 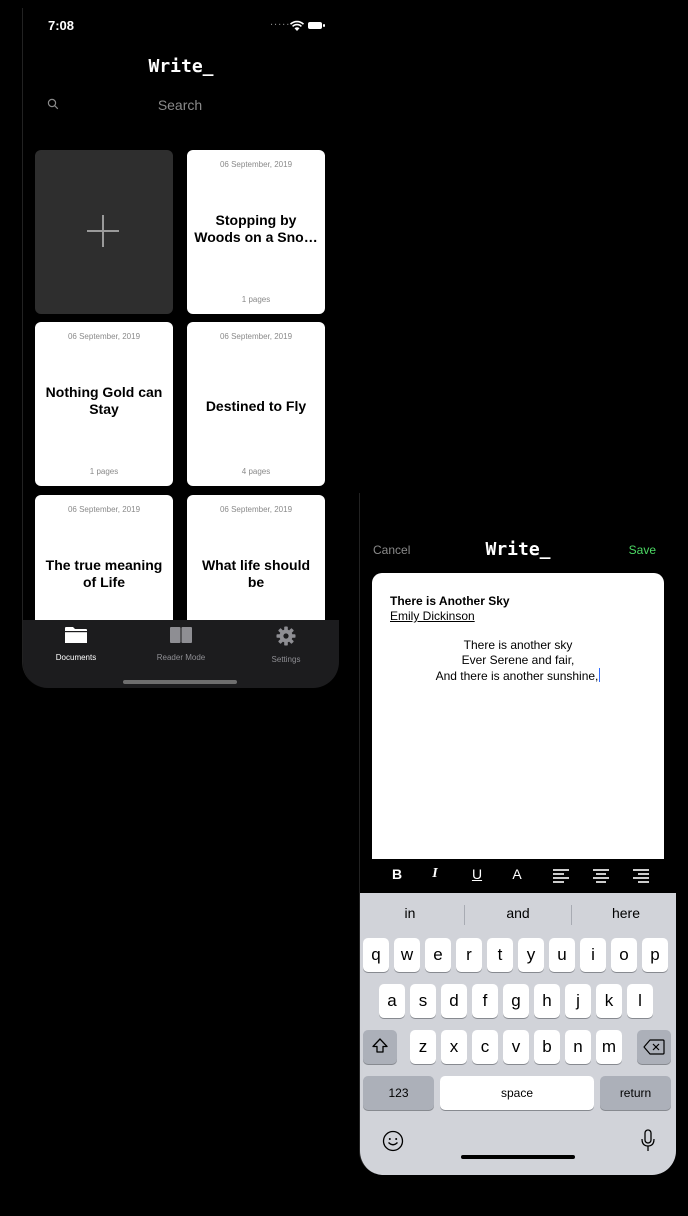 What do you see at coordinates (609, 1047) in the screenshot?
I see `key-m: m` at bounding box center [609, 1047].